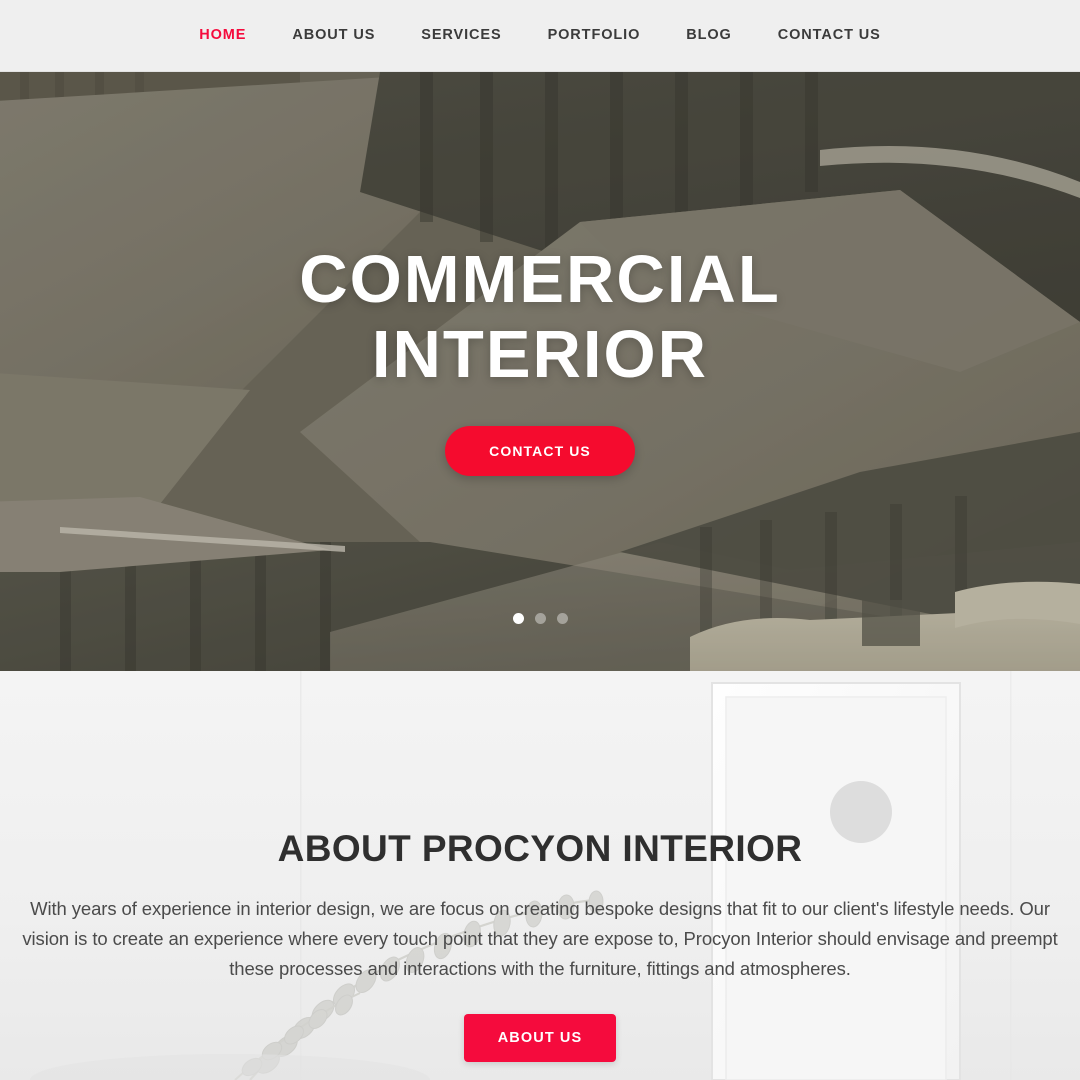 The height and width of the screenshot is (1080, 1080). I want to click on nav-item-services: SERVICES, so click(461, 35).